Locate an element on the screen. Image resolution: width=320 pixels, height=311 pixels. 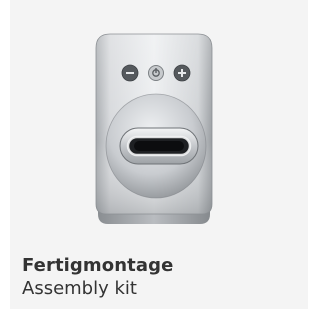
product-title: Fertigmontage is located at coordinates (98, 265).